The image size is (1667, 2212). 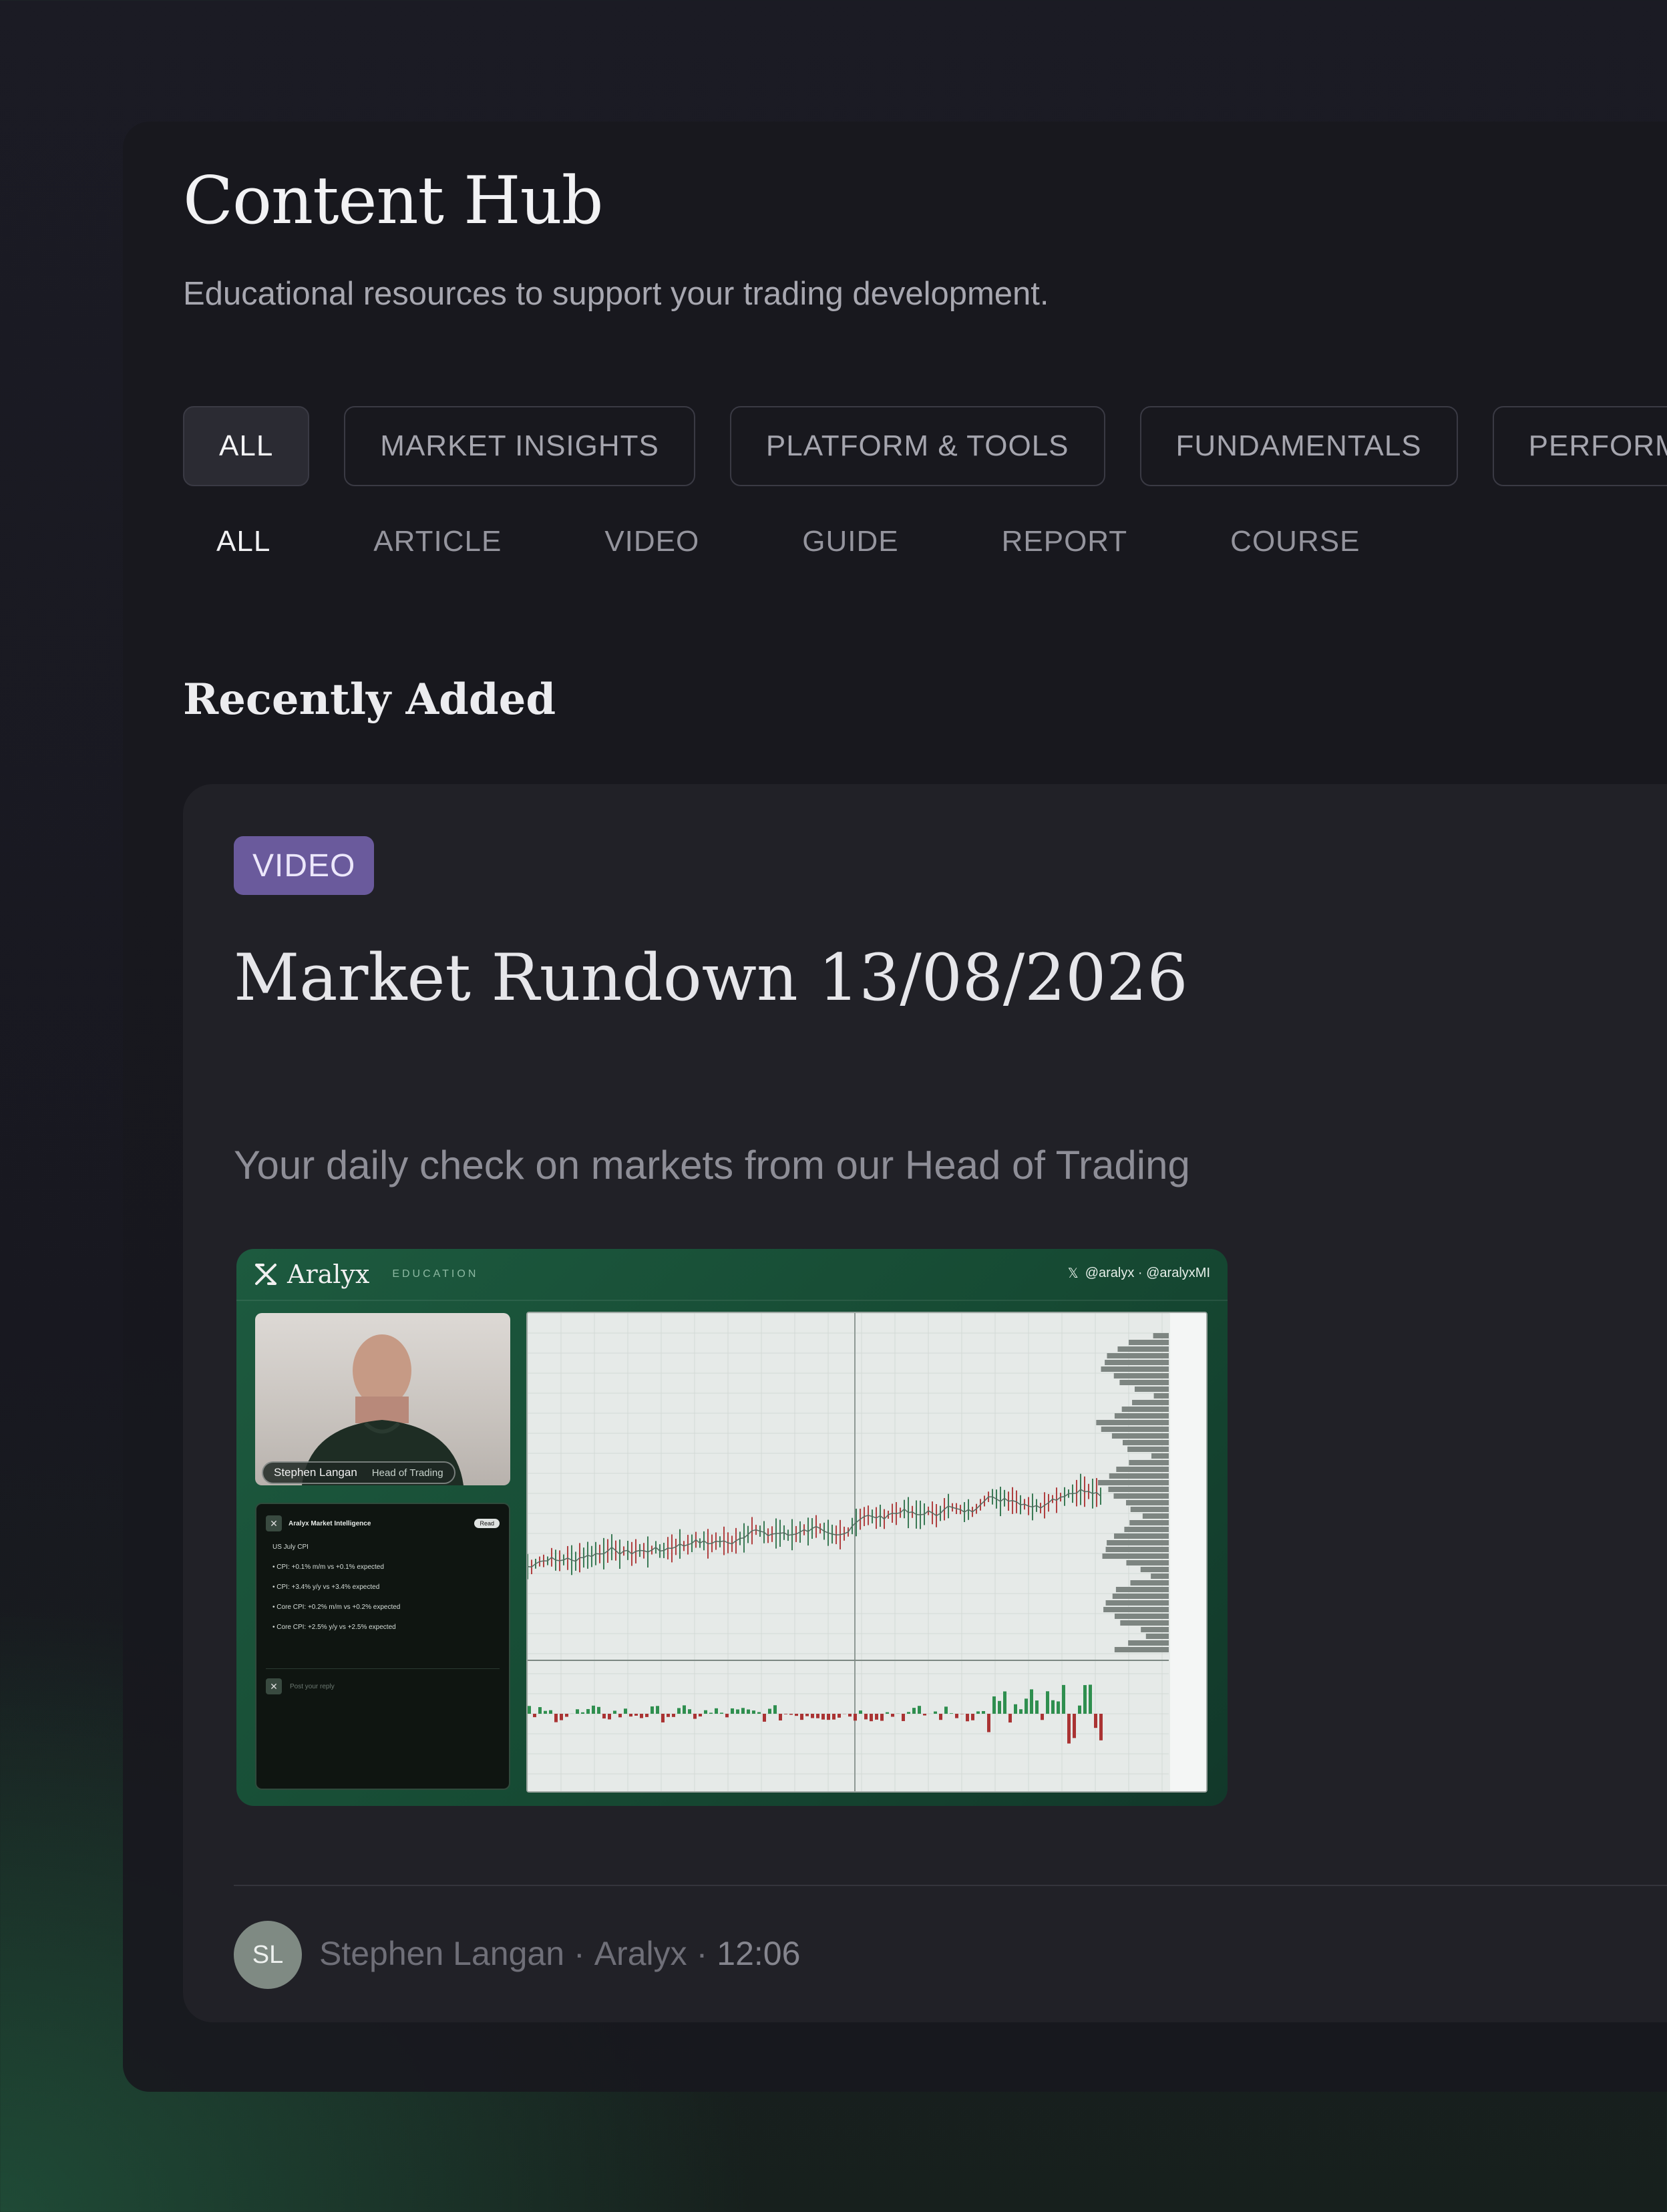 What do you see at coordinates (711, 977) in the screenshot?
I see `card-title: Market Rundown 13/08/2026` at bounding box center [711, 977].